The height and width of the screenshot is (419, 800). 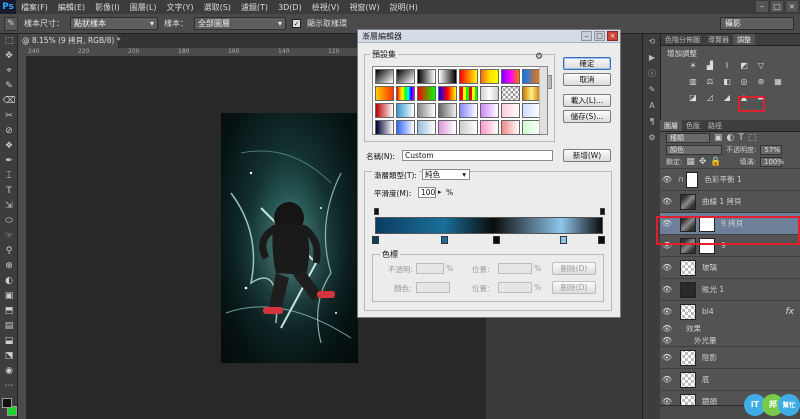 I want to click on move-tool-icon: ✥, so click(x=9, y=56).